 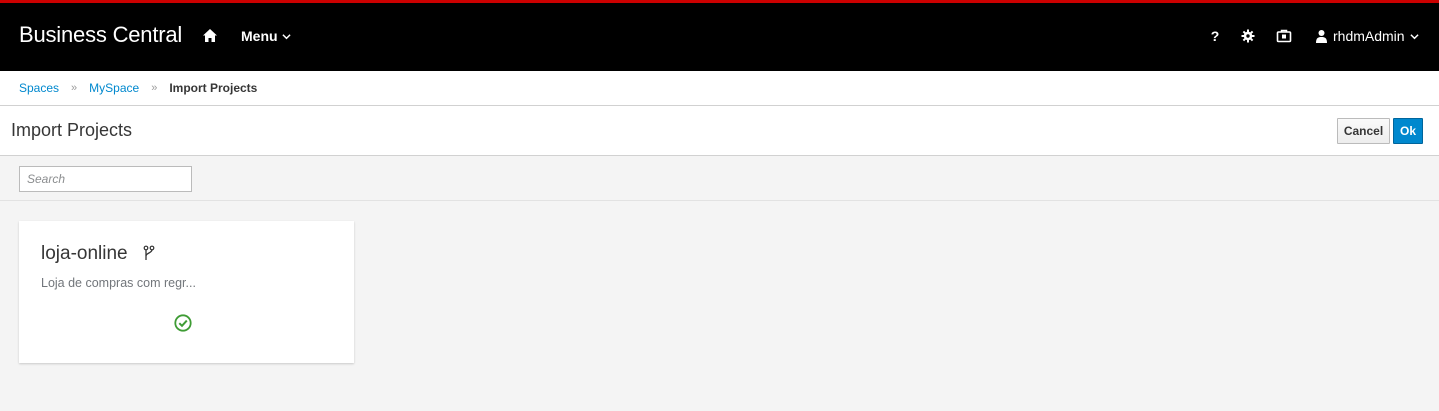 What do you see at coordinates (149, 252) in the screenshot?
I see `git-branch-icon` at bounding box center [149, 252].